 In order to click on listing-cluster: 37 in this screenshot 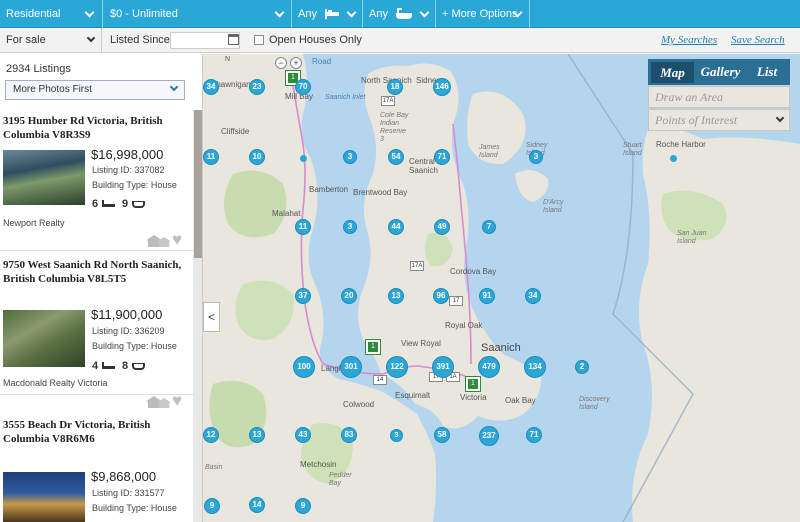, I will do `click(303, 296)`.